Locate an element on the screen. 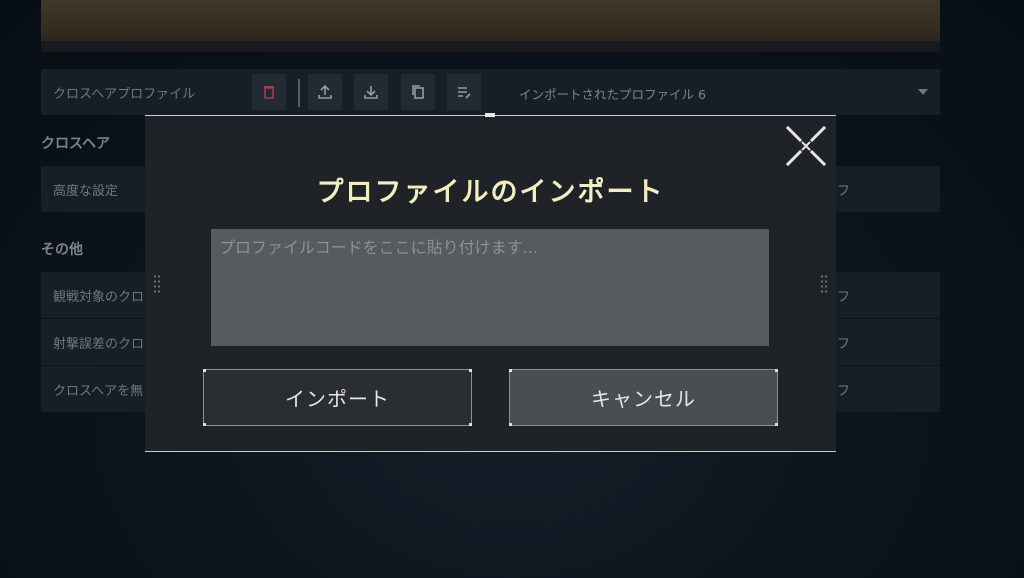 The width and height of the screenshot is (1024, 578). import-button: インポート is located at coordinates (337, 397).